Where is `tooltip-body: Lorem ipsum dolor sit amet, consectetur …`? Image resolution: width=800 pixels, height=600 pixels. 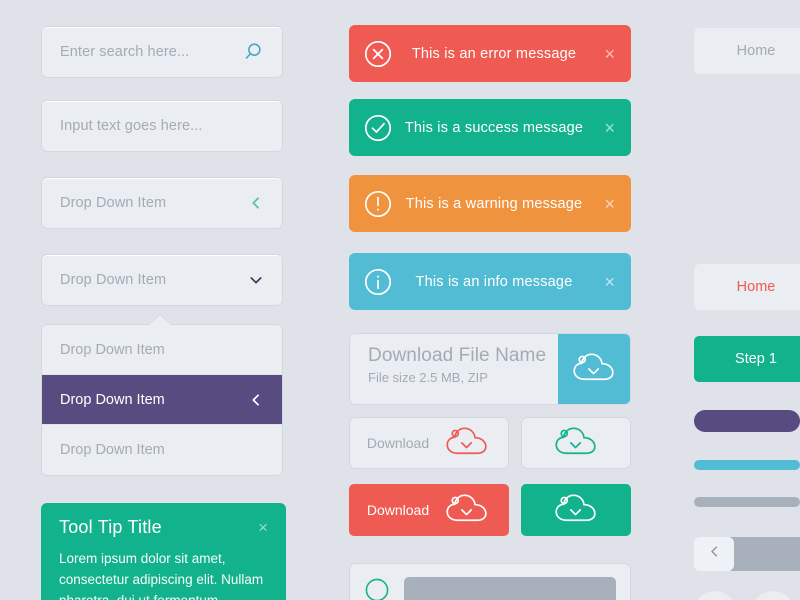 tooltip-body: Lorem ipsum dolor sit amet, consectetur … is located at coordinates (161, 575).